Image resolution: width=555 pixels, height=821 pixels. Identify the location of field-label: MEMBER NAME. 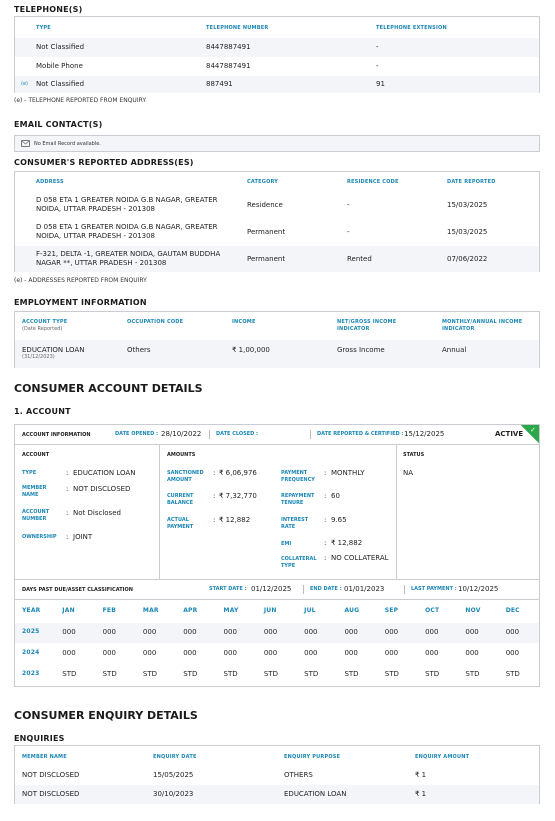
(34, 491).